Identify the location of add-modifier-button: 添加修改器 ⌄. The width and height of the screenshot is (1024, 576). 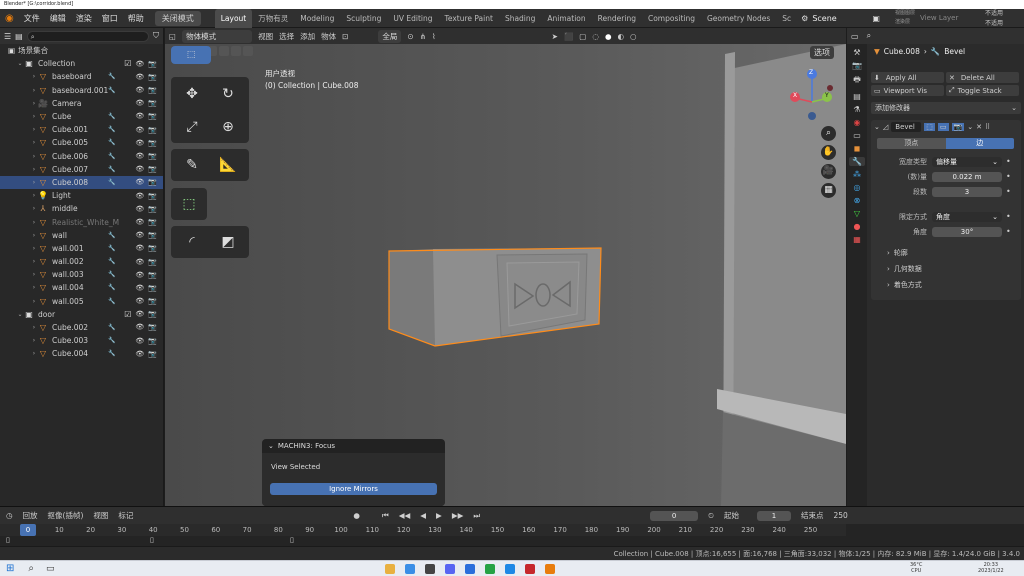
(946, 108).